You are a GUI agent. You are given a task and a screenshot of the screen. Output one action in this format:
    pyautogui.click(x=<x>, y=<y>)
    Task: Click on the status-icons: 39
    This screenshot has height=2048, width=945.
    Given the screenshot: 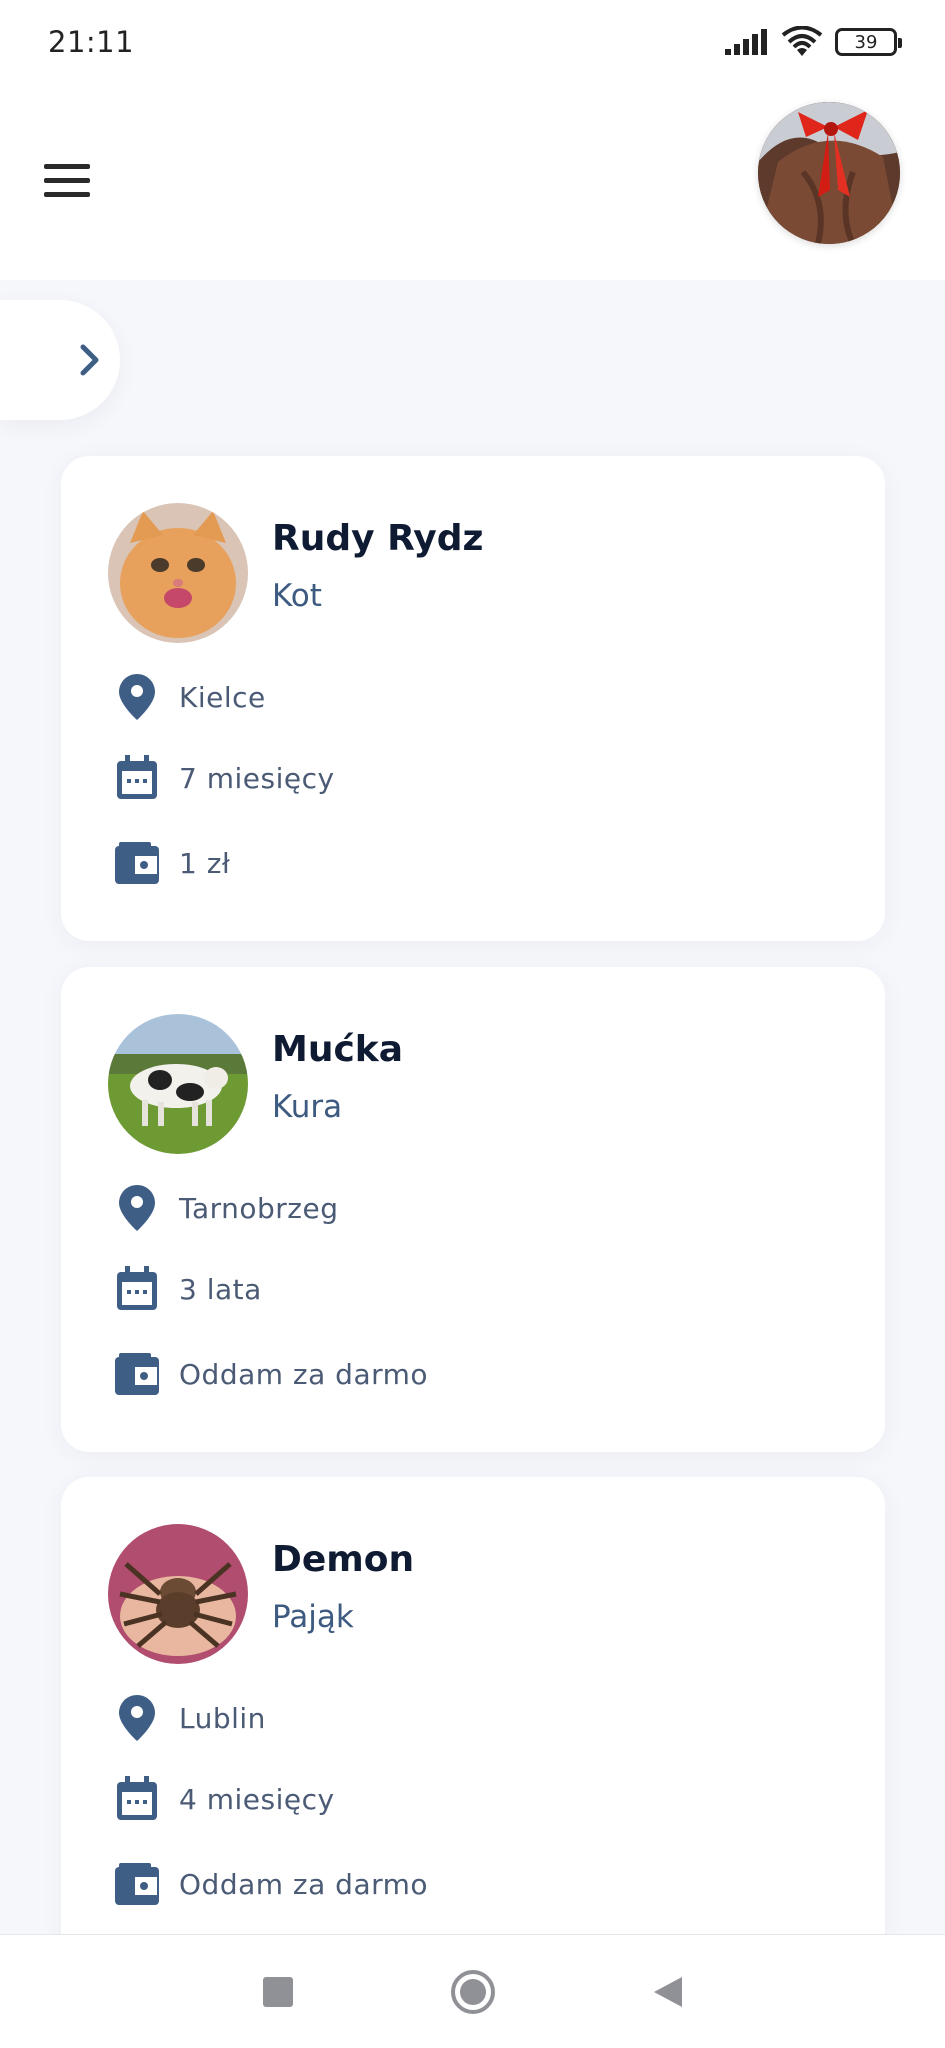 What is the action you would take?
    pyautogui.click(x=813, y=42)
    